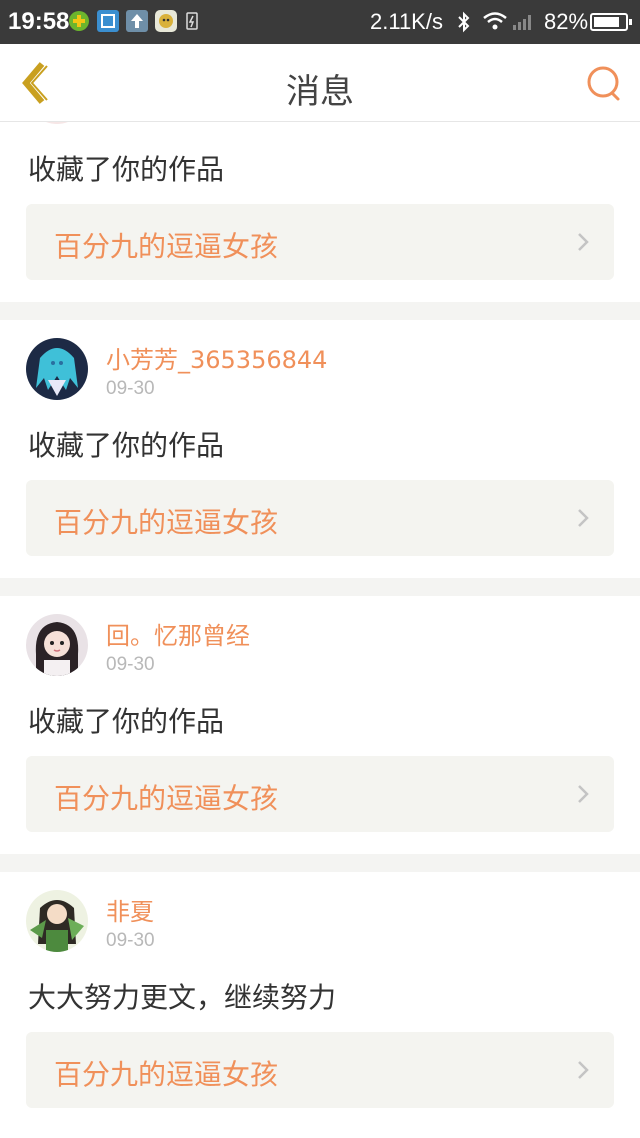 The height and width of the screenshot is (1138, 640). I want to click on page-title: 消息, so click(320, 92).